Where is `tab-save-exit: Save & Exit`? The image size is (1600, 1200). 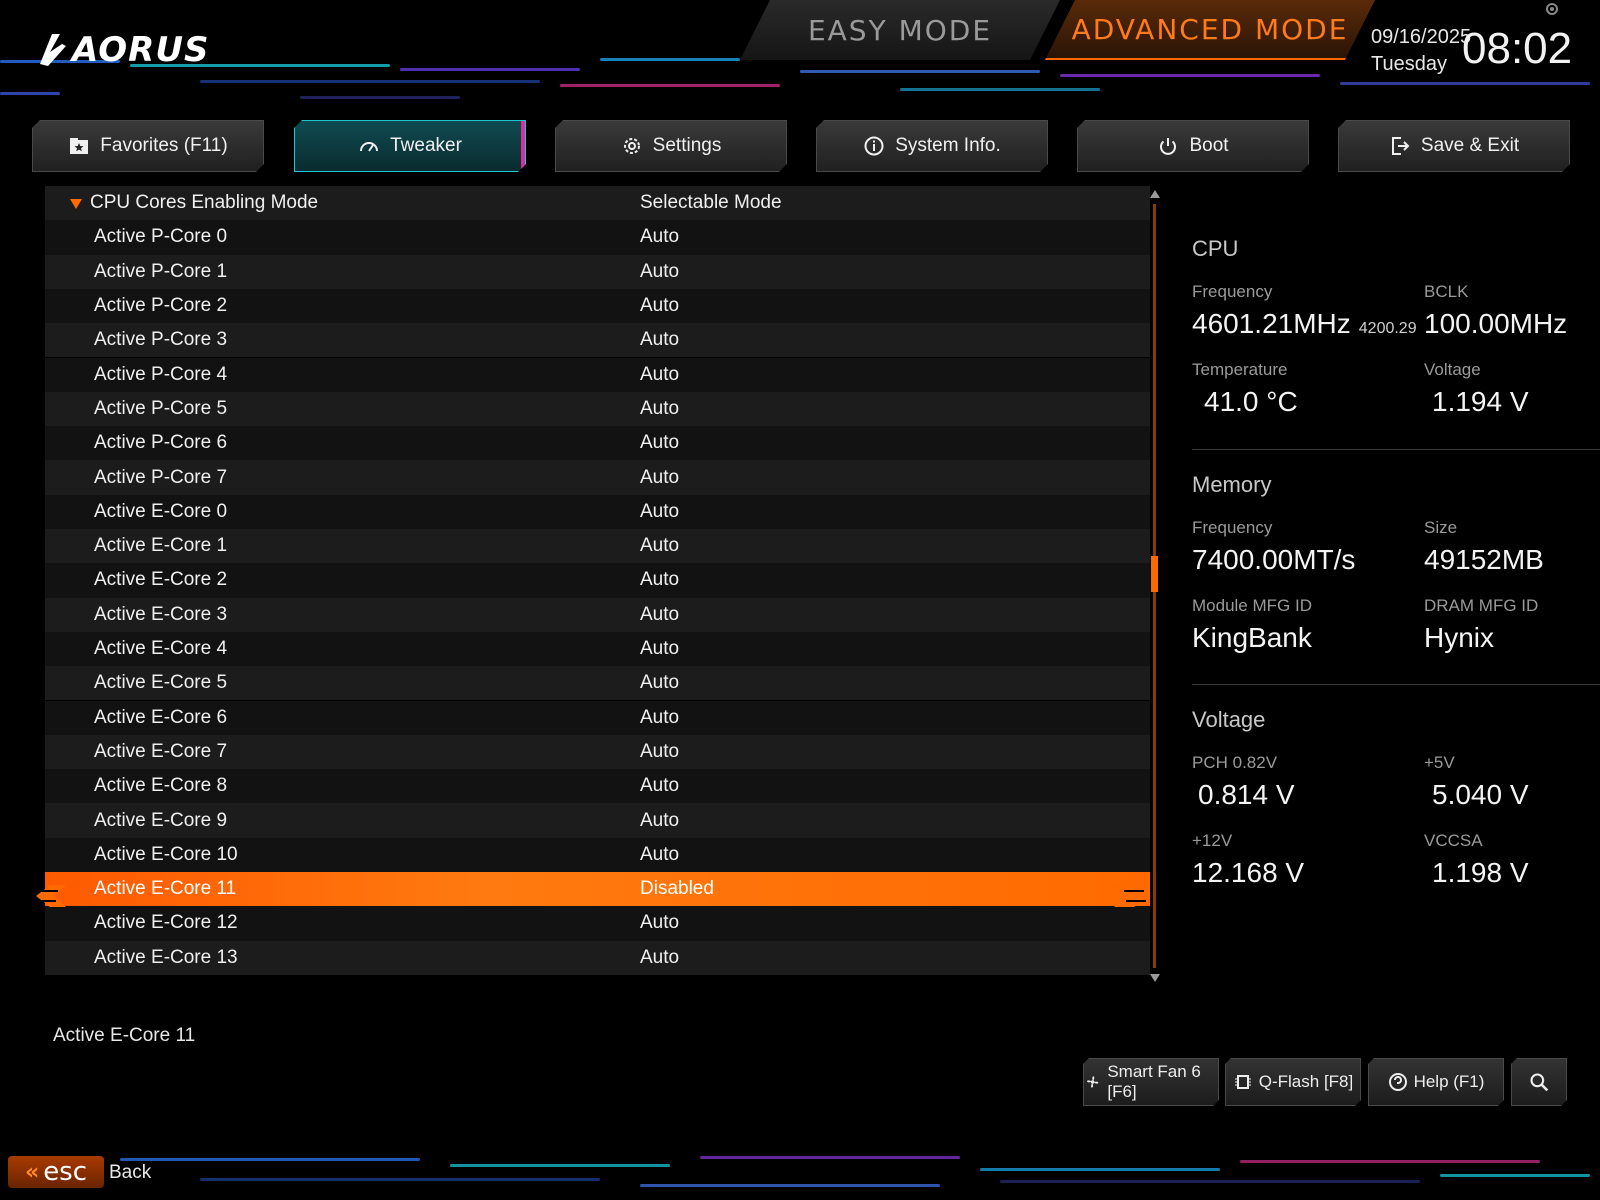
tab-save-exit: Save & Exit is located at coordinates (1454, 146).